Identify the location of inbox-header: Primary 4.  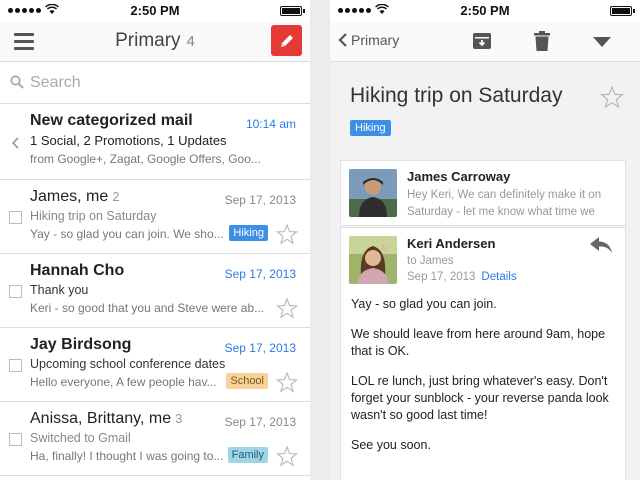
(155, 42).